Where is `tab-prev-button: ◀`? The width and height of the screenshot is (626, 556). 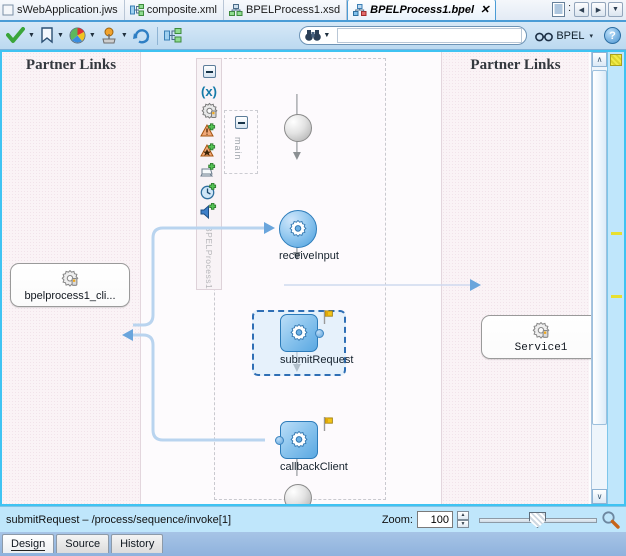
tab-prev-button: ◀ is located at coordinates (581, 9).